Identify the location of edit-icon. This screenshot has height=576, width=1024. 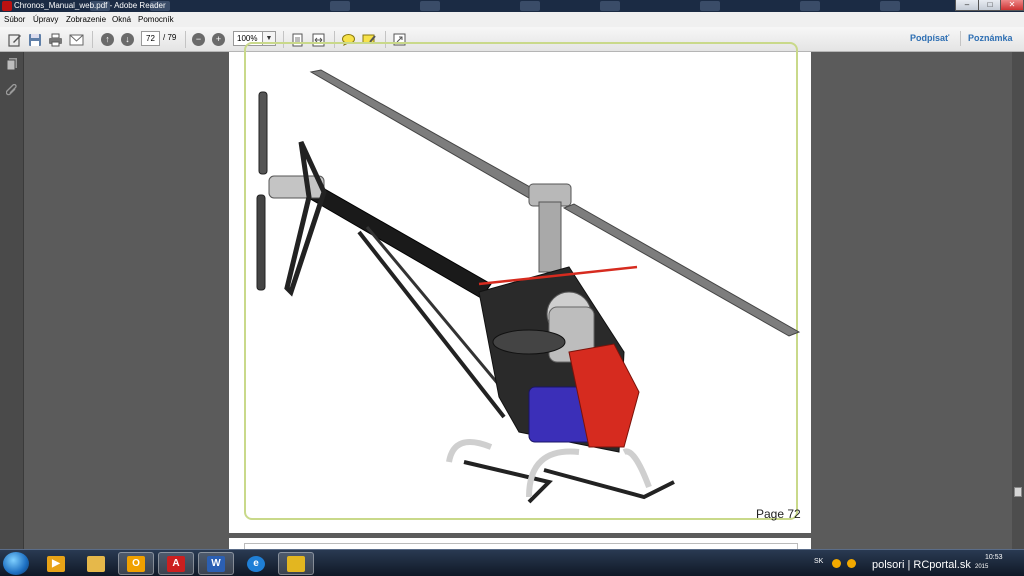
(14, 39).